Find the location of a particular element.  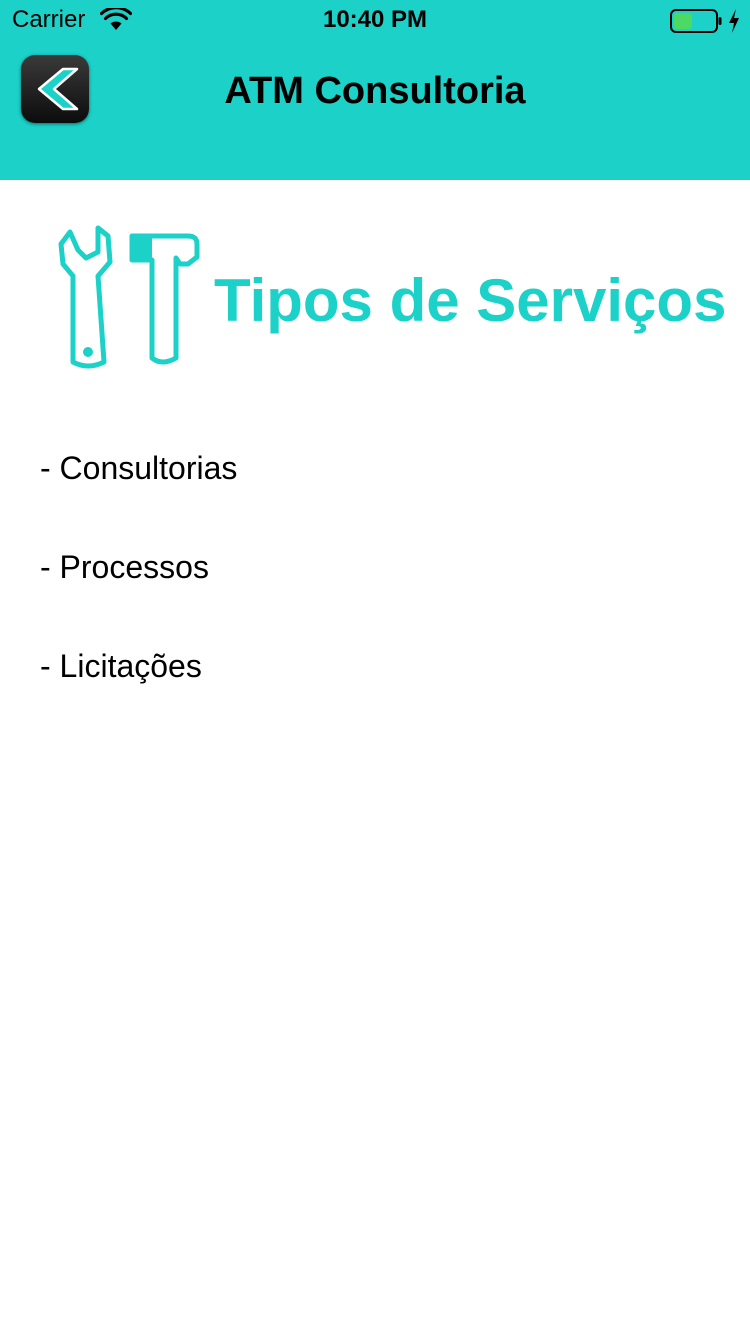

service-item-licitacoes: - Licitações is located at coordinates (121, 666).